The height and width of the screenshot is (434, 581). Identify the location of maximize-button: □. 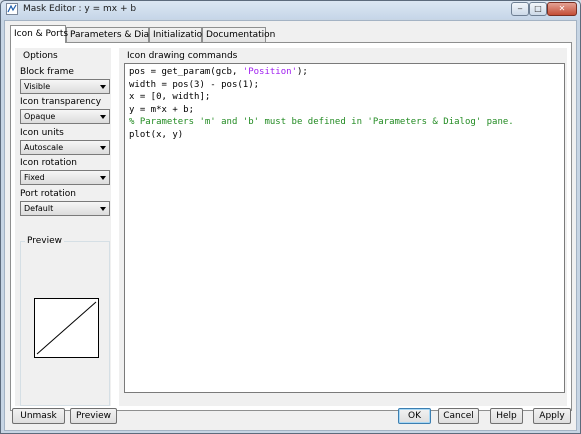
(538, 9).